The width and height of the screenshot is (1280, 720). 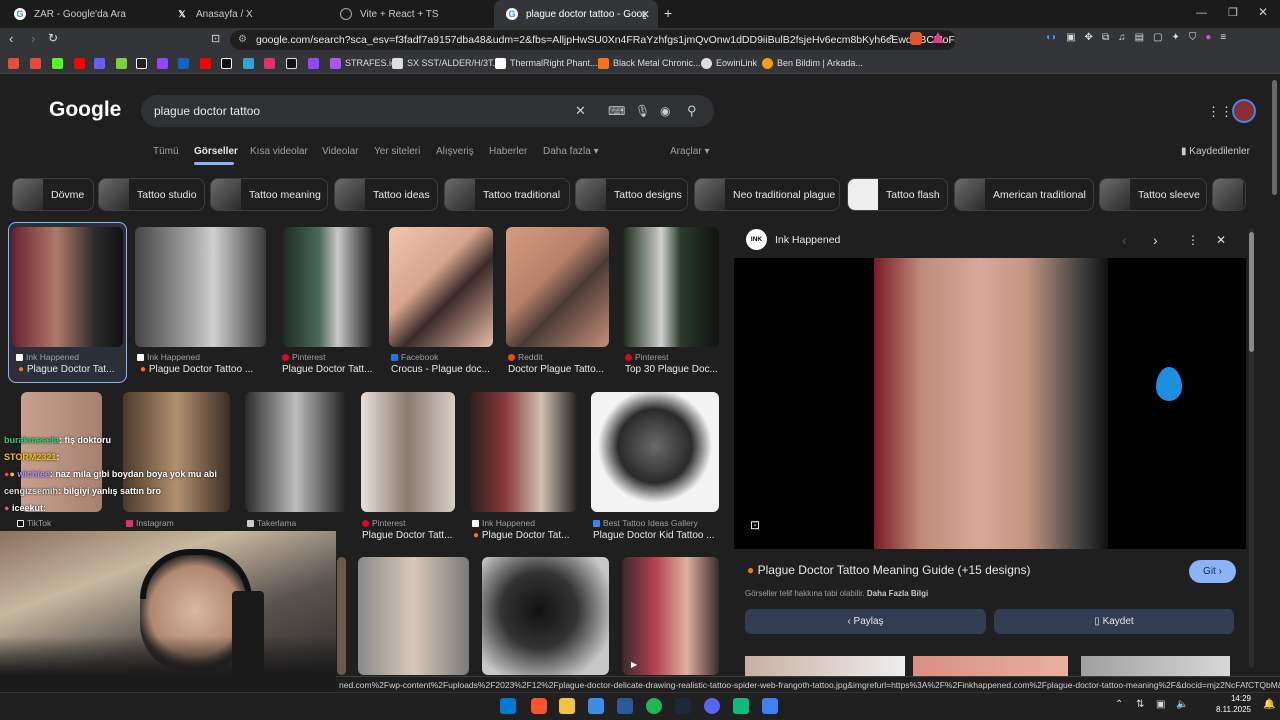 What do you see at coordinates (1155, 240) in the screenshot?
I see `next-icon: ›` at bounding box center [1155, 240].